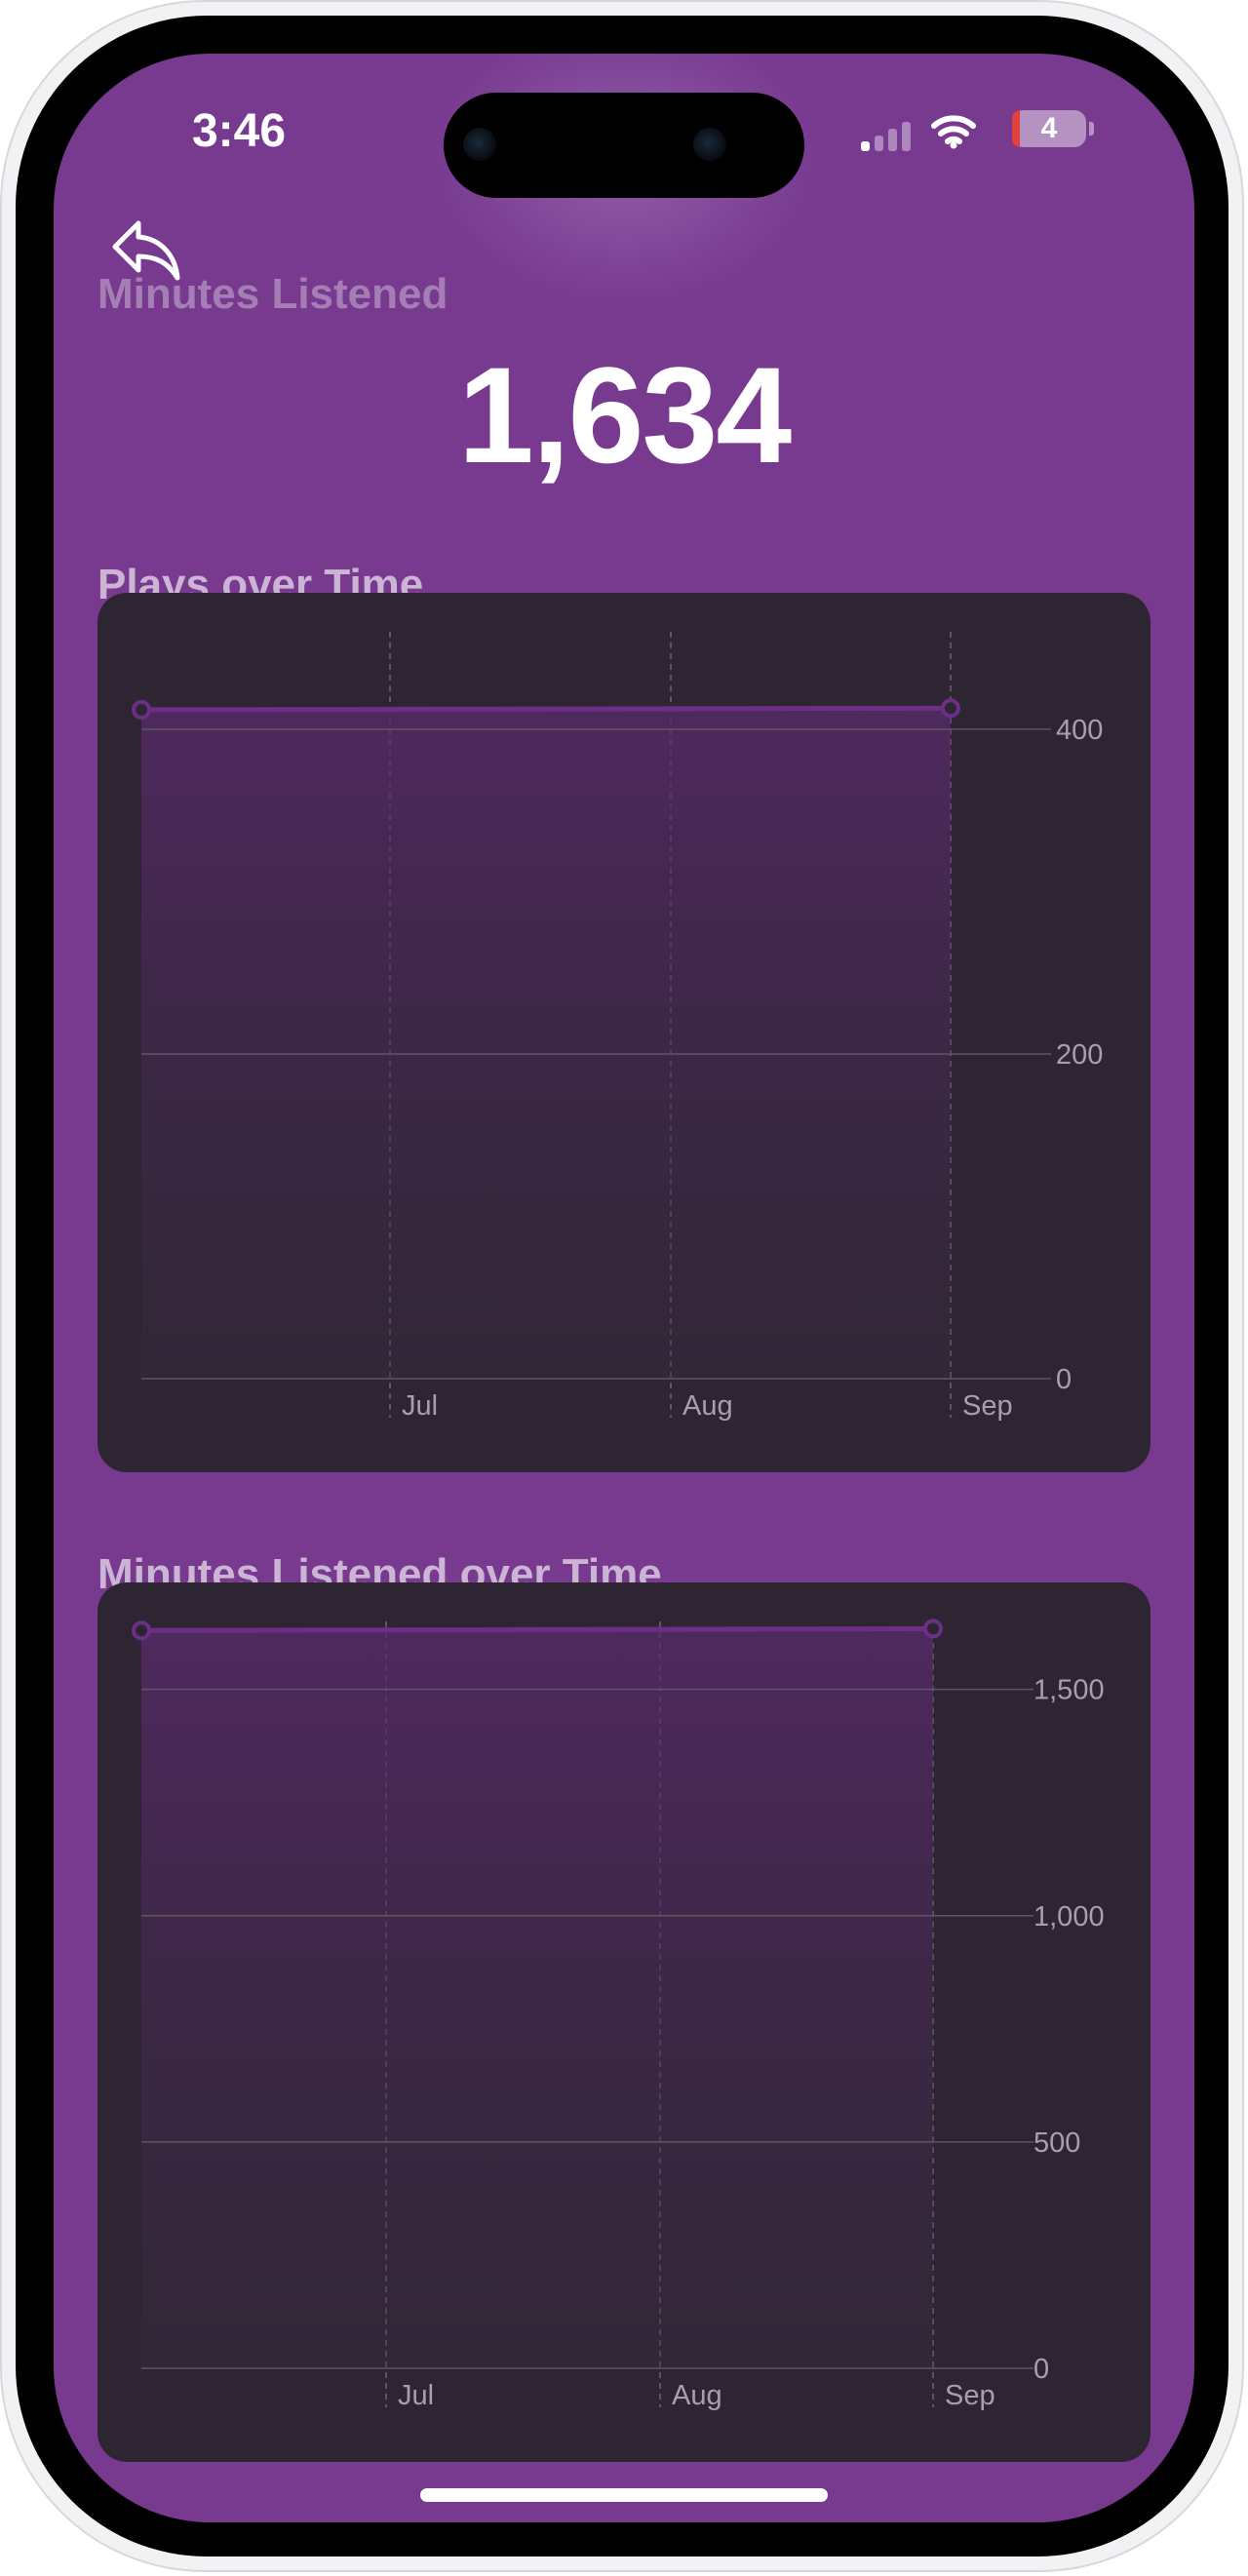 This screenshot has height=2576, width=1248. Describe the element at coordinates (1079, 1055) in the screenshot. I see `y-tick-label: 200` at that location.